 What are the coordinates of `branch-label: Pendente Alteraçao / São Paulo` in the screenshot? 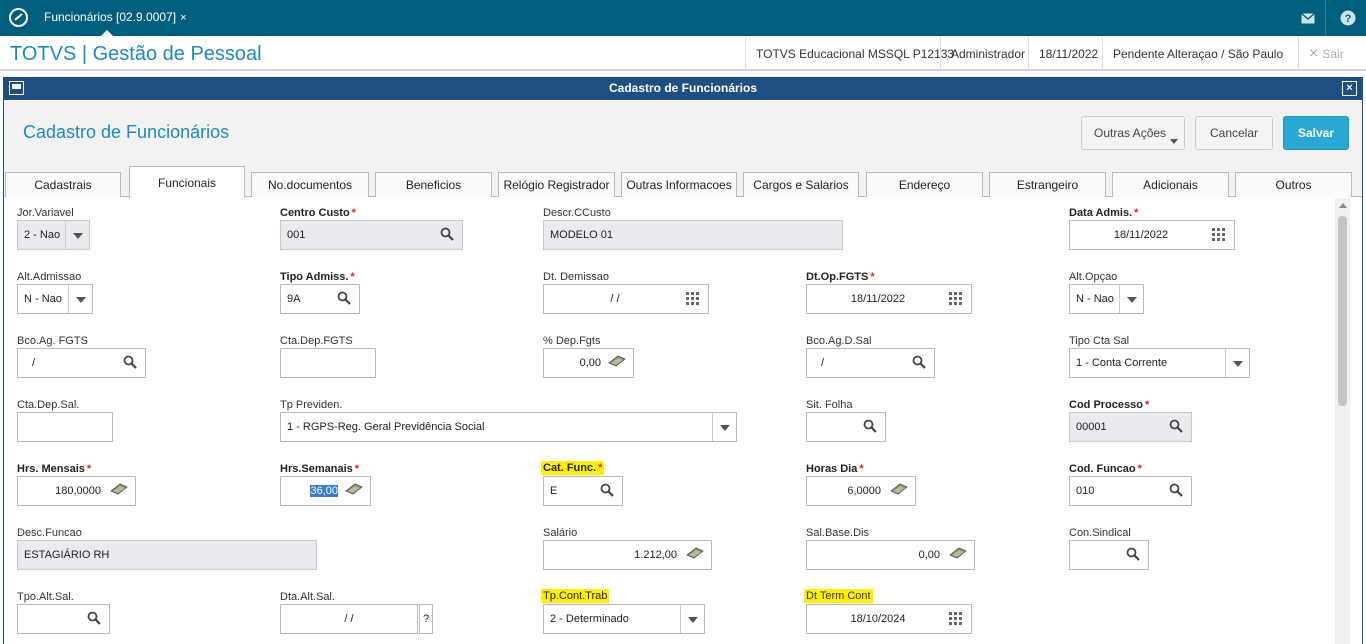 It's located at (1197, 54).